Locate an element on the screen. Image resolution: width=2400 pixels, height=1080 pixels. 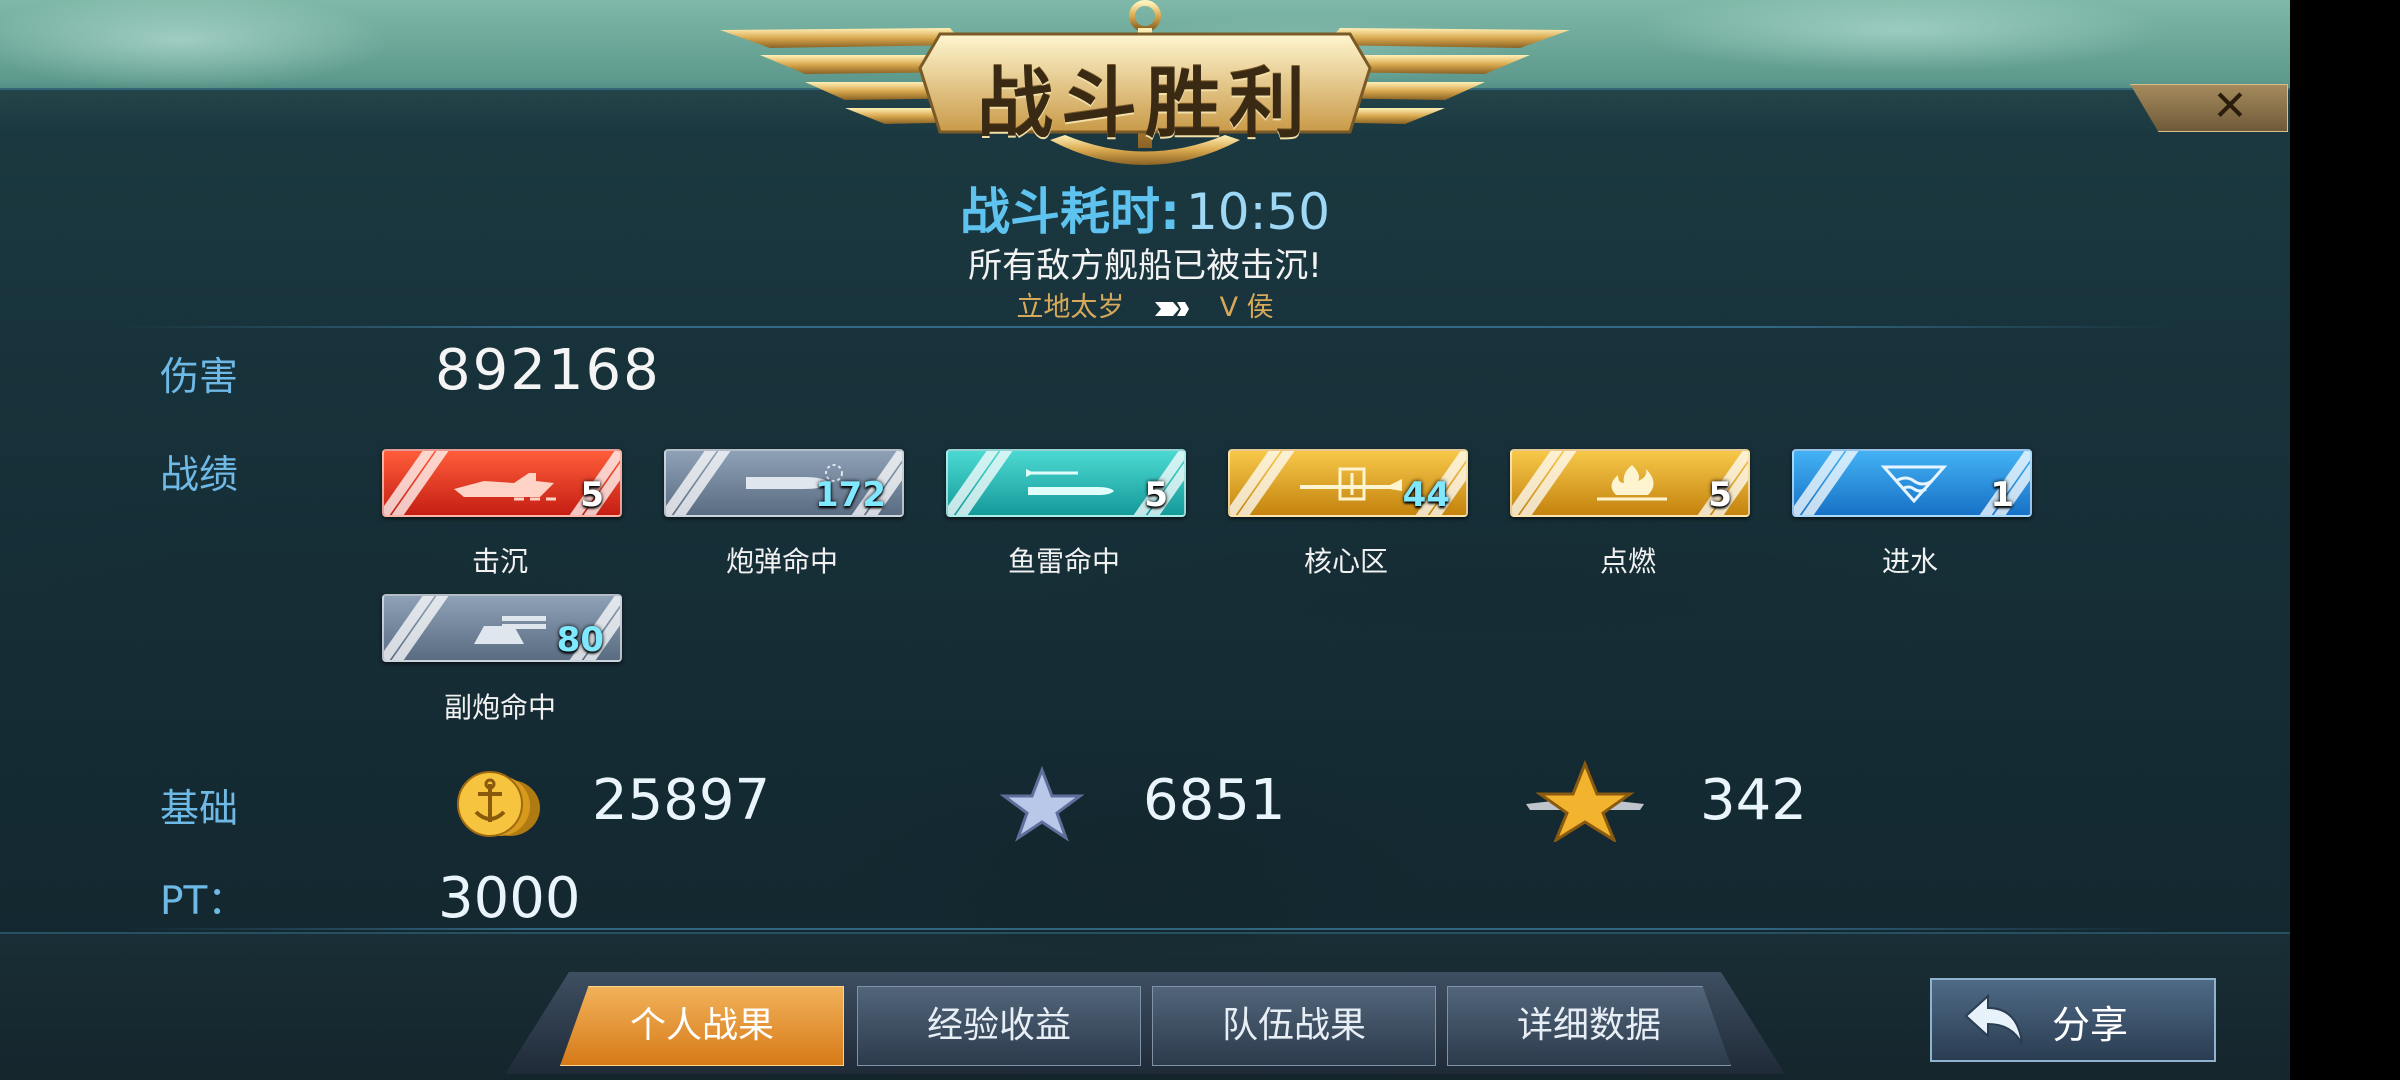
flooding-caption: 进水 is located at coordinates (1909, 561).